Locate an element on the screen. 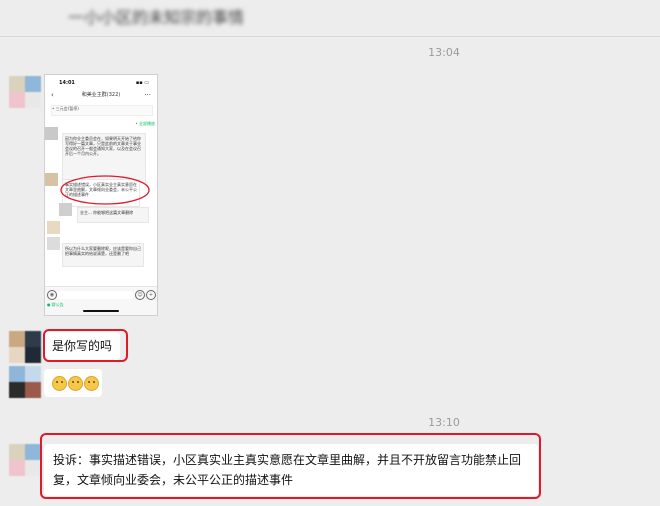  screenshot-notice: • 三元会(暂停) is located at coordinates (102, 110).